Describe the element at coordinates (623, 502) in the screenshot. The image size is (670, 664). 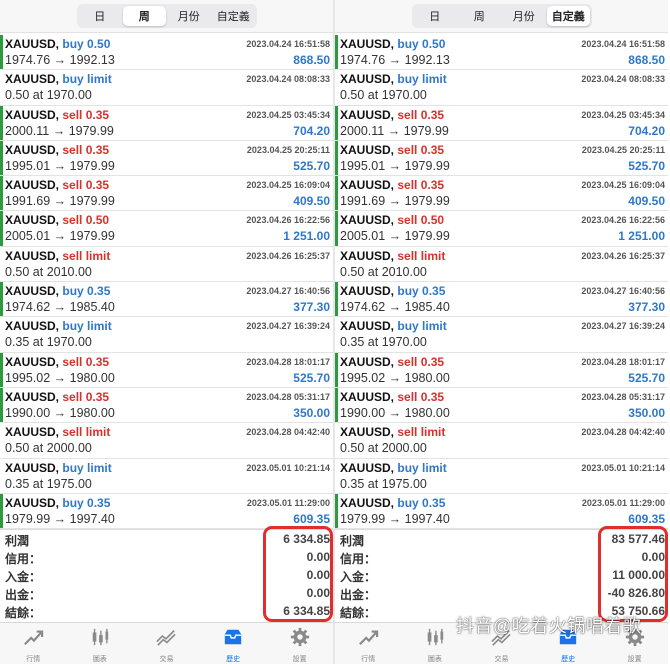
I see `order-time: 2023.05.01 11:29:00` at that location.